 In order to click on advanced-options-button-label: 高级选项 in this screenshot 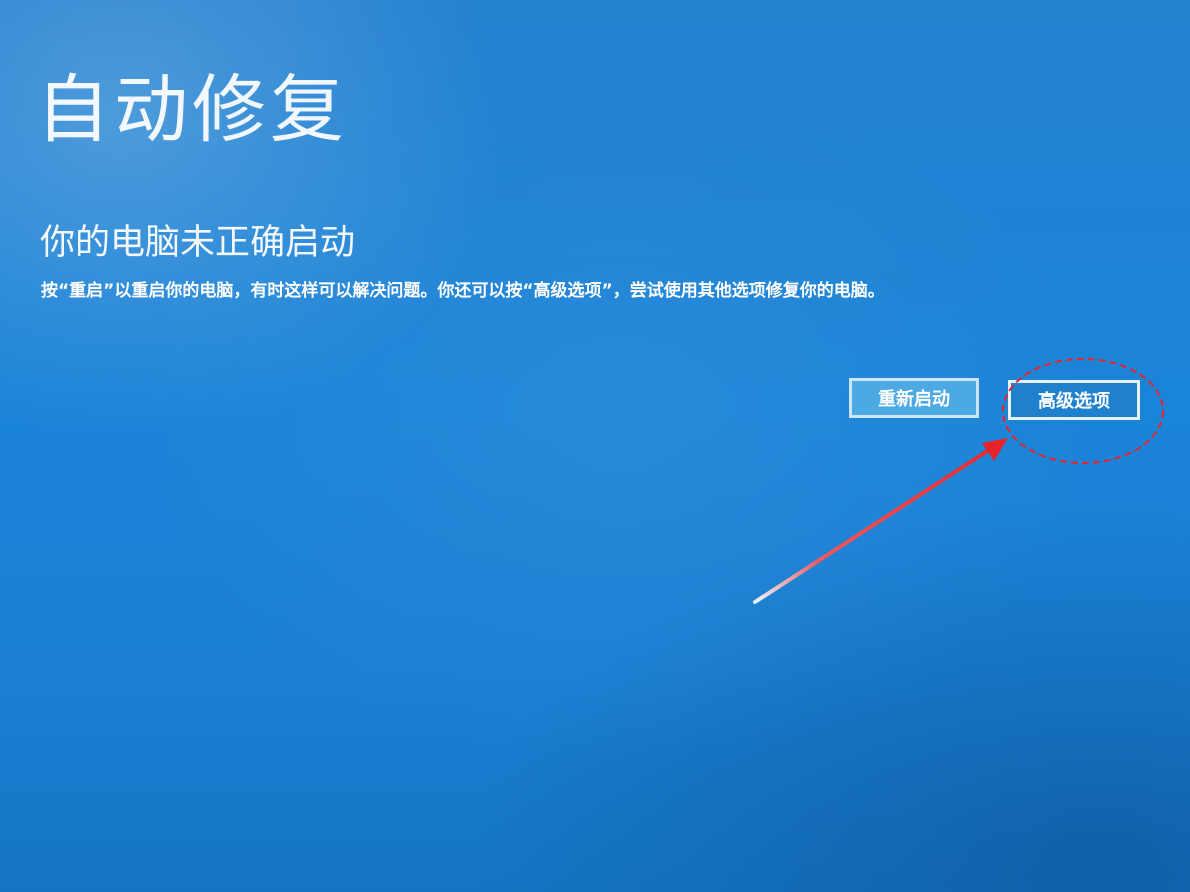, I will do `click(1074, 401)`.